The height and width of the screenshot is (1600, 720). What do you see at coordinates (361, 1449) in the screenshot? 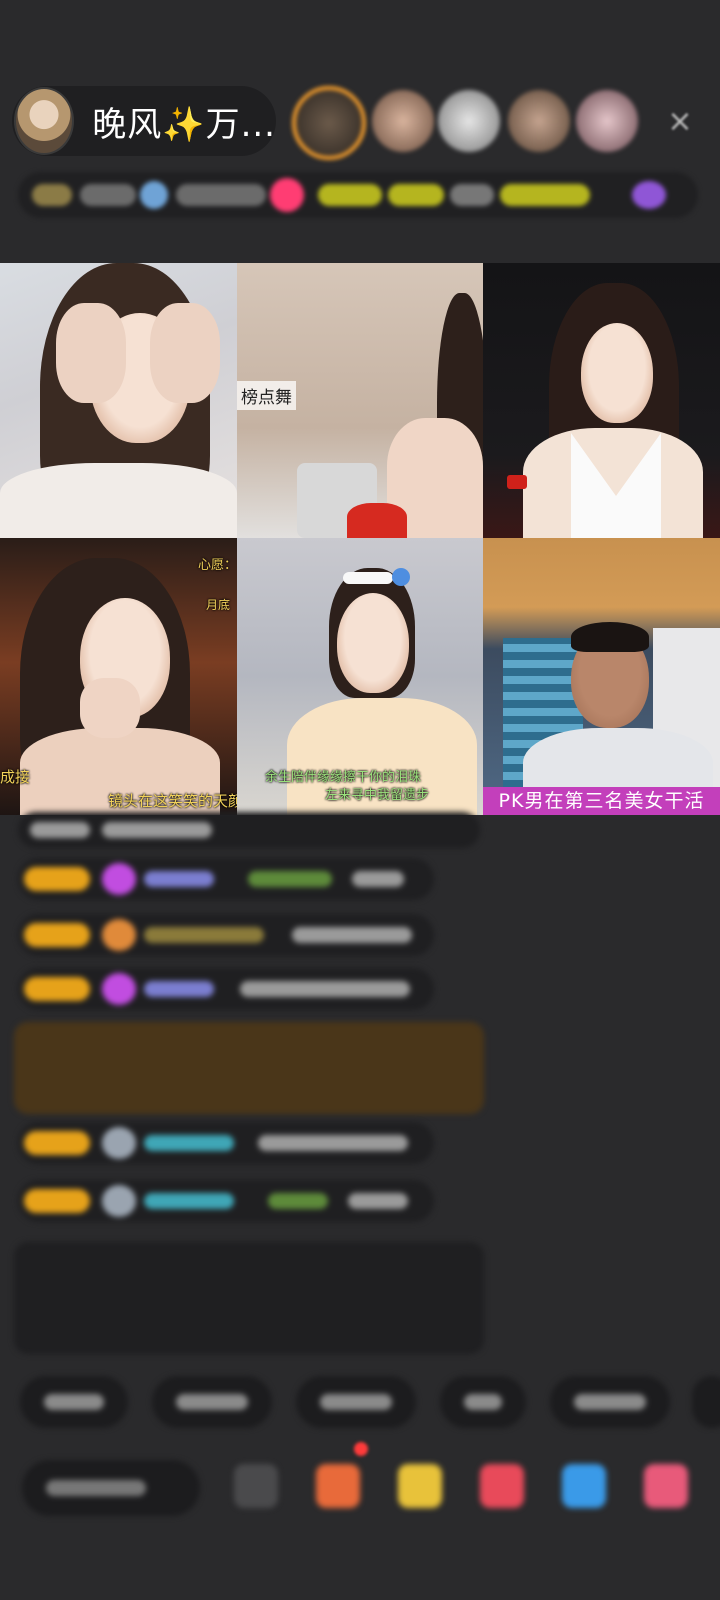
I see `notification-dot` at bounding box center [361, 1449].